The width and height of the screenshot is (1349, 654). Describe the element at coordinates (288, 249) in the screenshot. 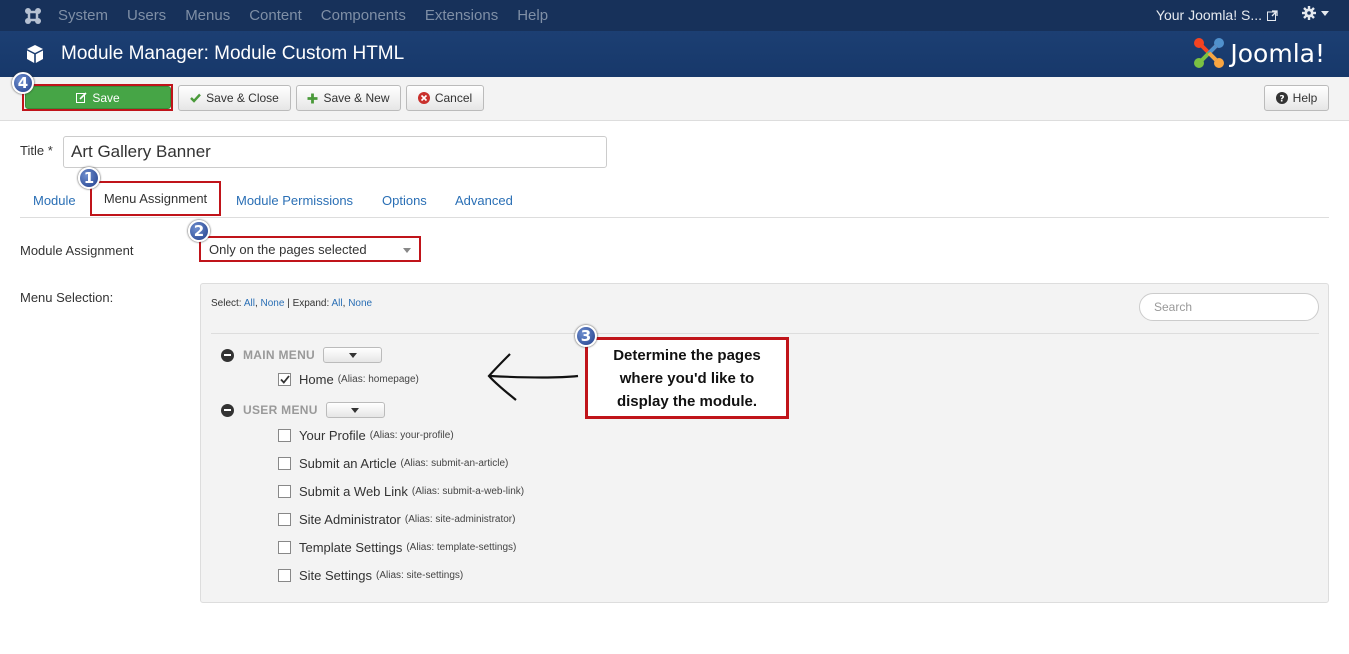

I see `module-assignment-value: Only on the pages selected` at that location.